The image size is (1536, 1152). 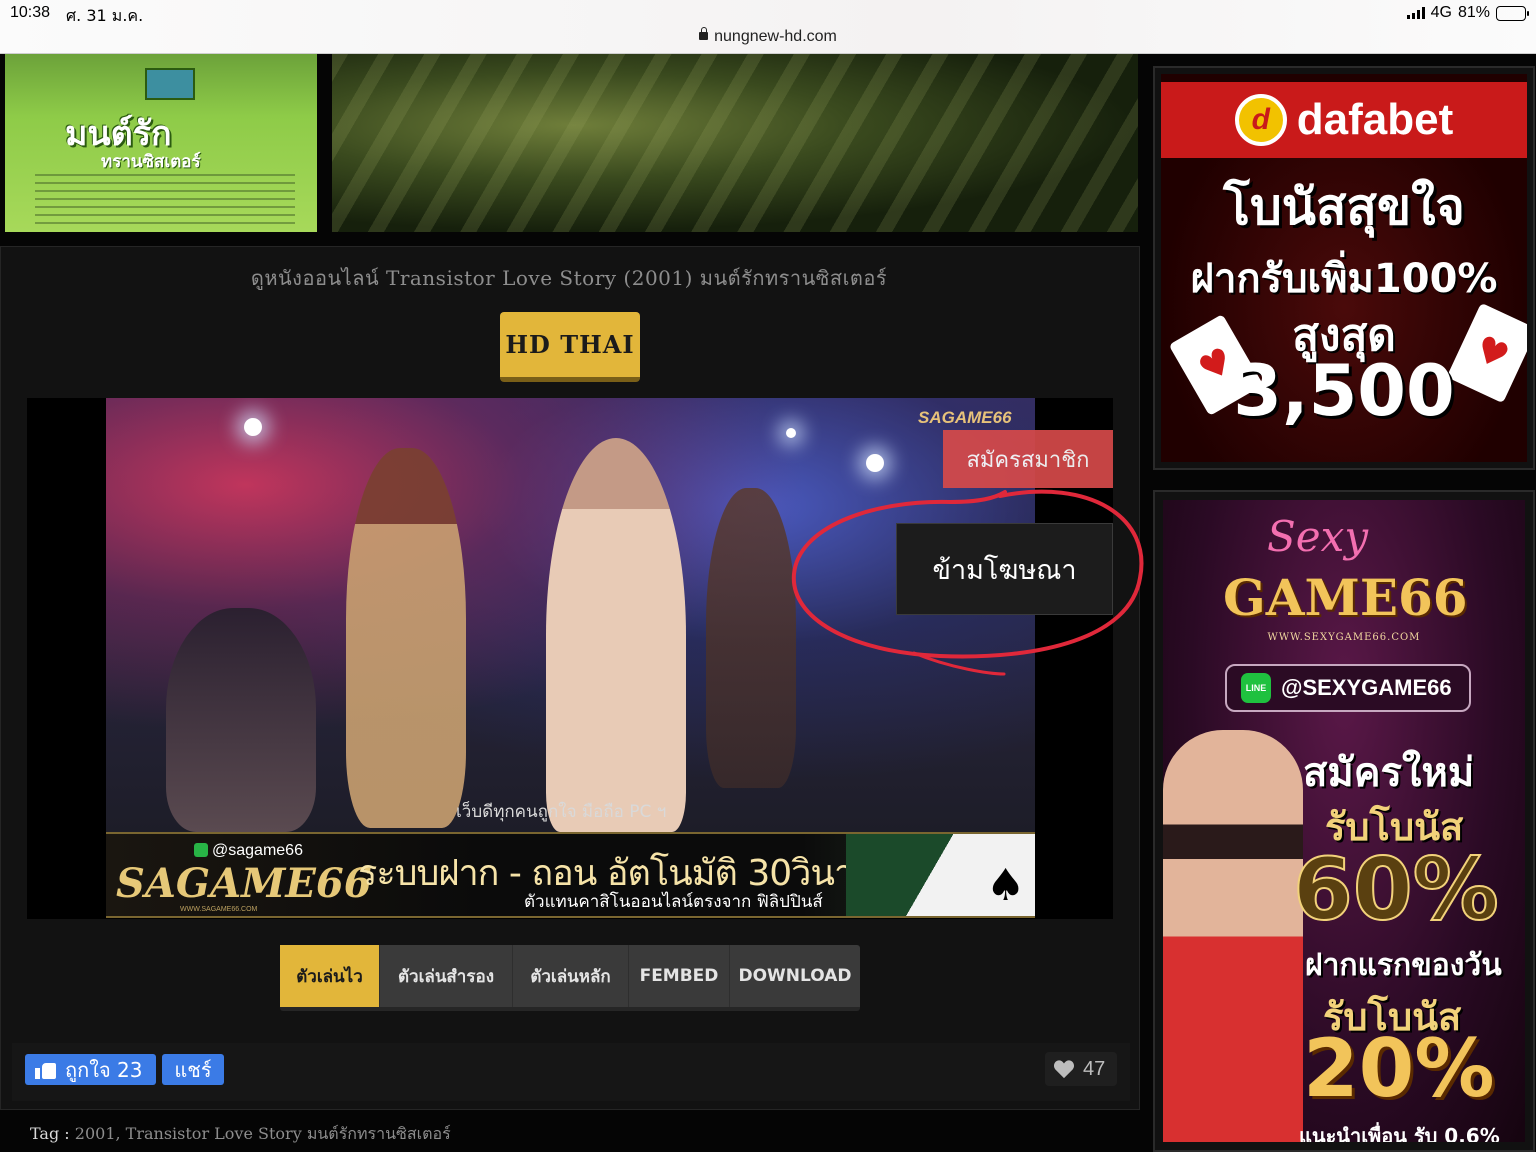 I want to click on tab-main-player: ตัวเล่นหลัก, so click(x=571, y=976).